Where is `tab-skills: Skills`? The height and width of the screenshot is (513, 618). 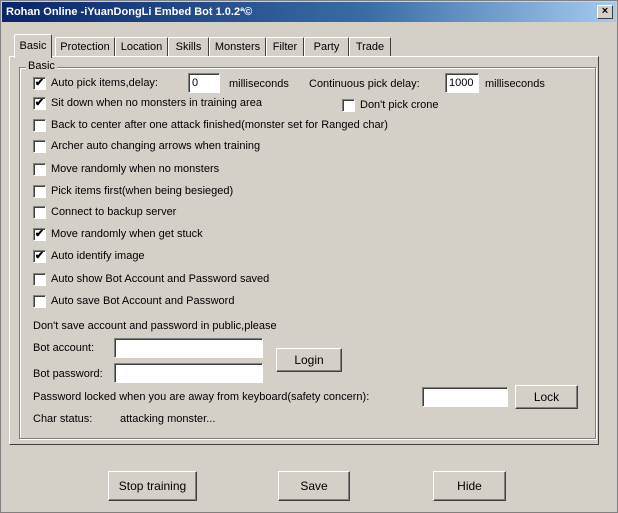 tab-skills: Skills is located at coordinates (188, 47).